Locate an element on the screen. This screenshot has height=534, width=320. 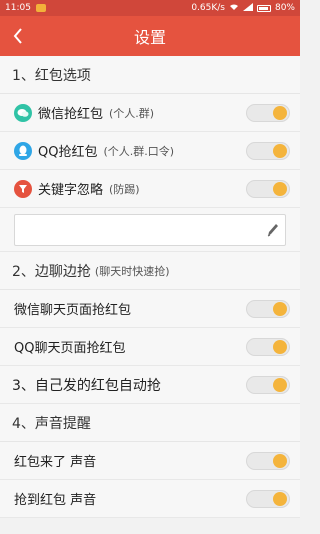
row-label: 微信抢红包 is located at coordinates (71, 114).